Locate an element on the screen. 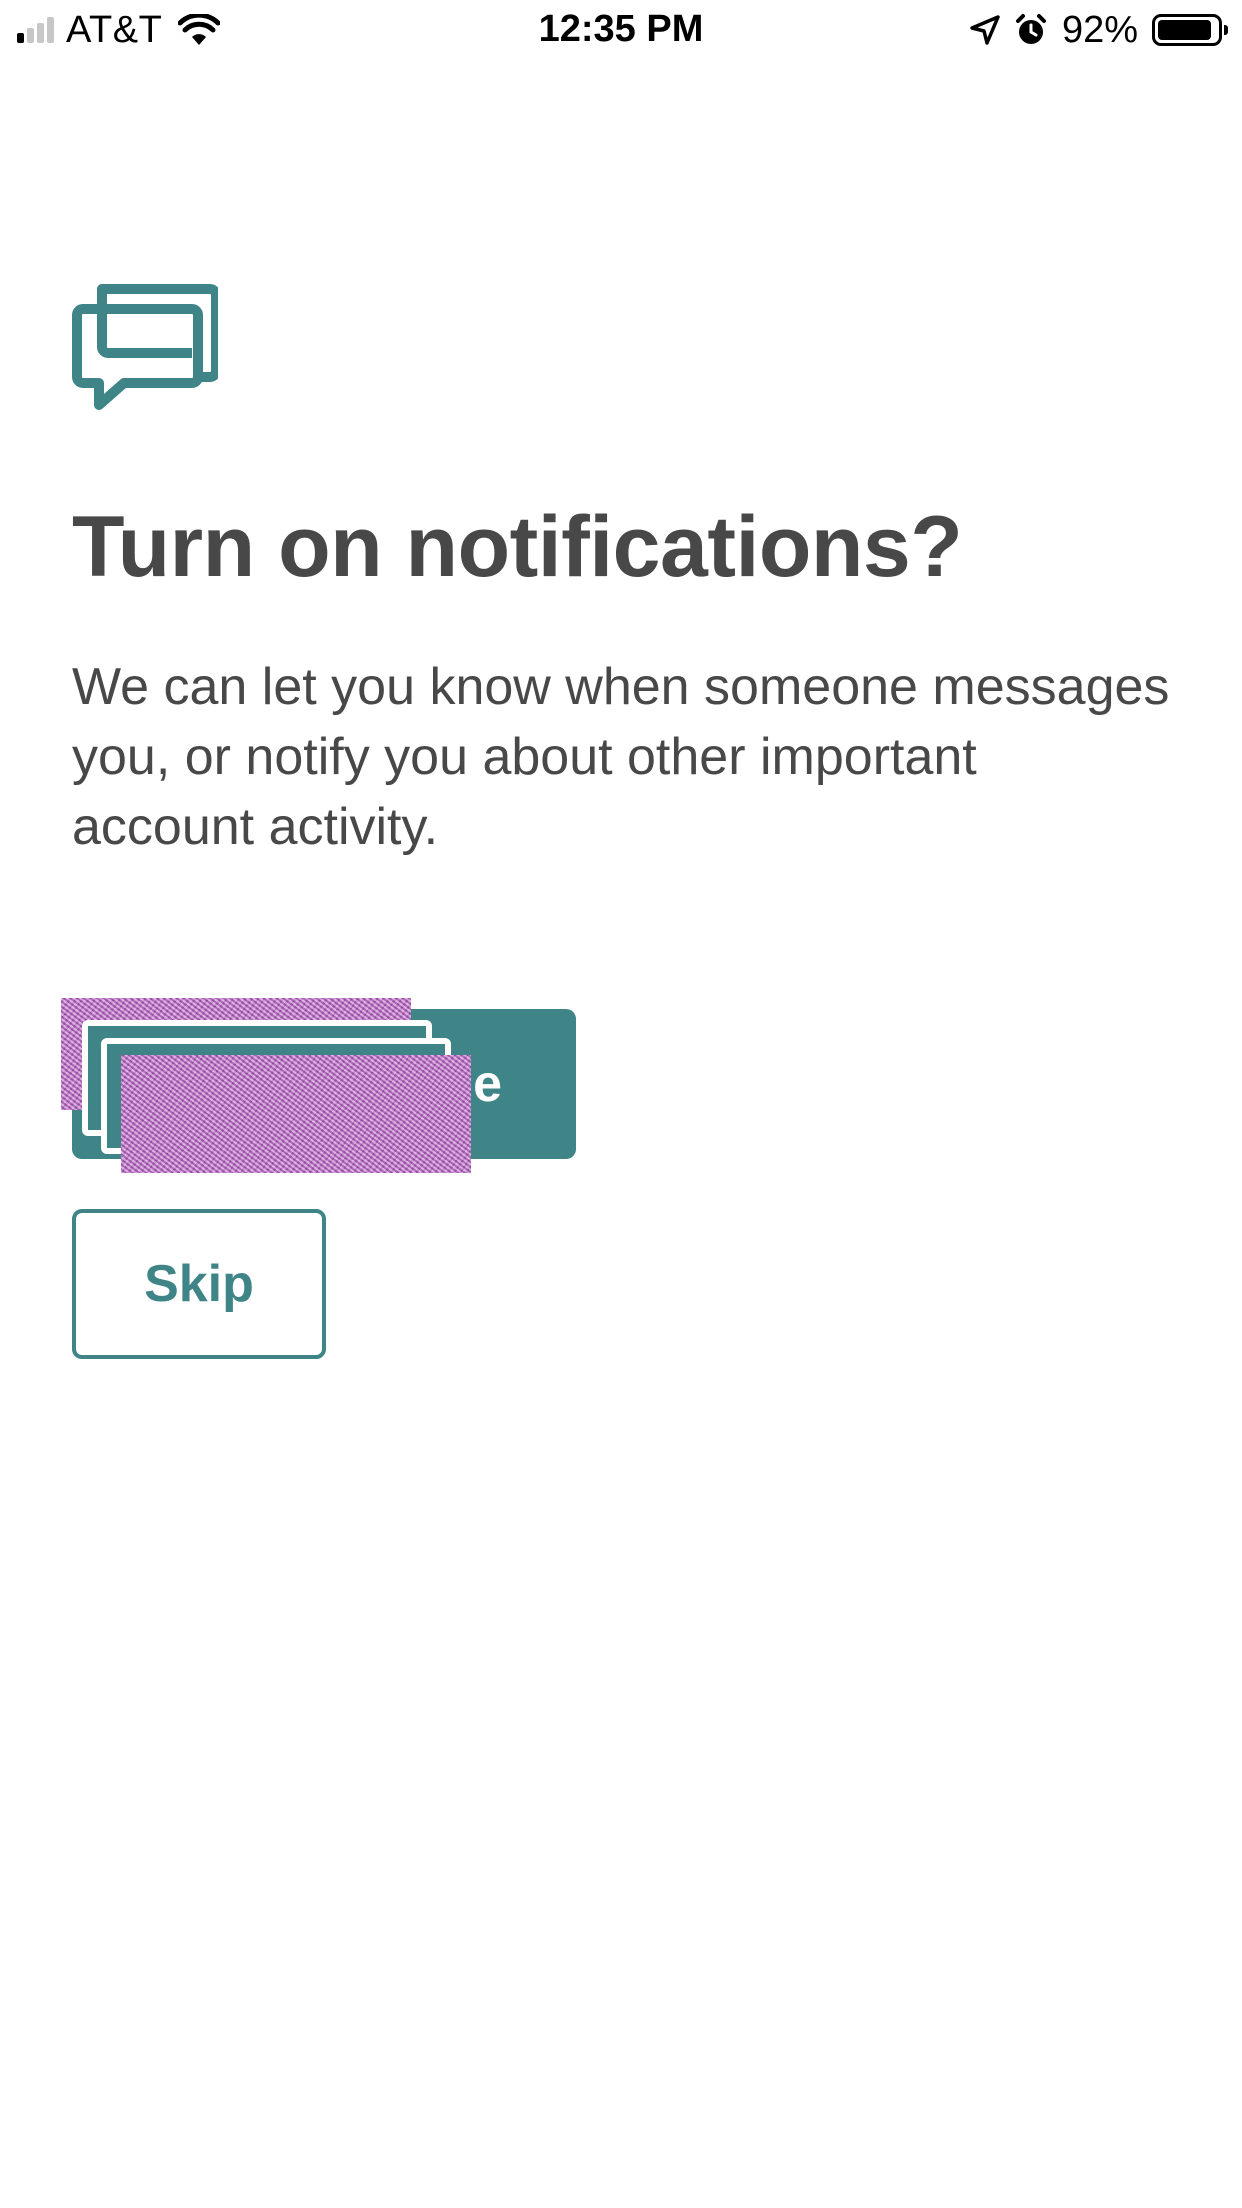 This screenshot has width=1242, height=2208. battery-percent: 92% is located at coordinates (1099, 29).